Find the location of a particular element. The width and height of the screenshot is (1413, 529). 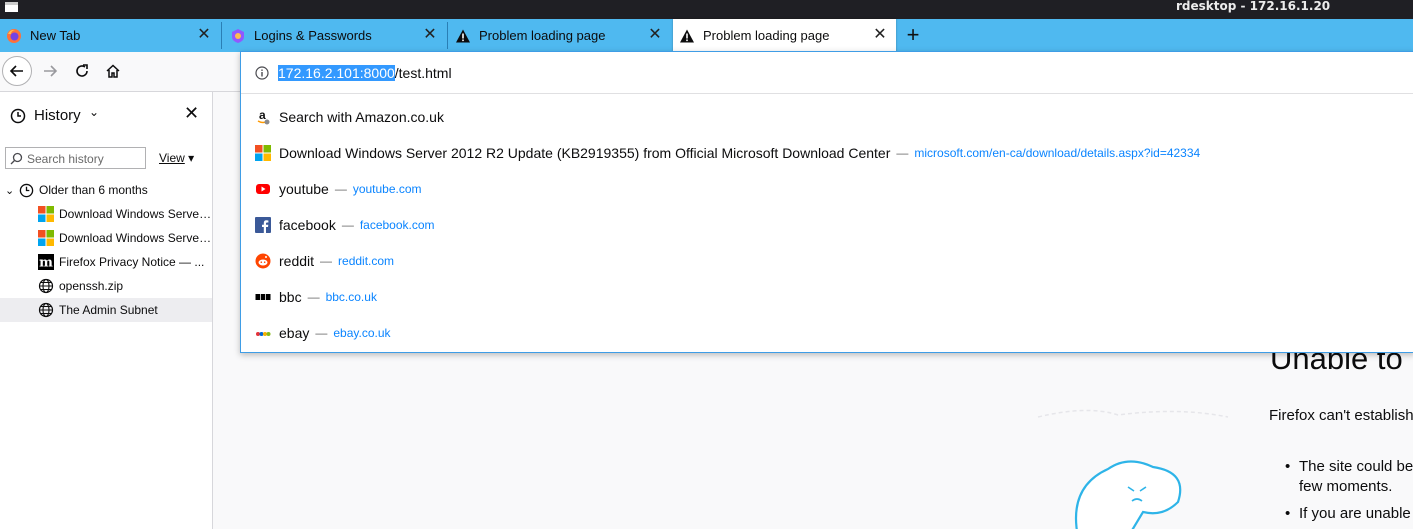

new-tab-button: + is located at coordinates (913, 35).